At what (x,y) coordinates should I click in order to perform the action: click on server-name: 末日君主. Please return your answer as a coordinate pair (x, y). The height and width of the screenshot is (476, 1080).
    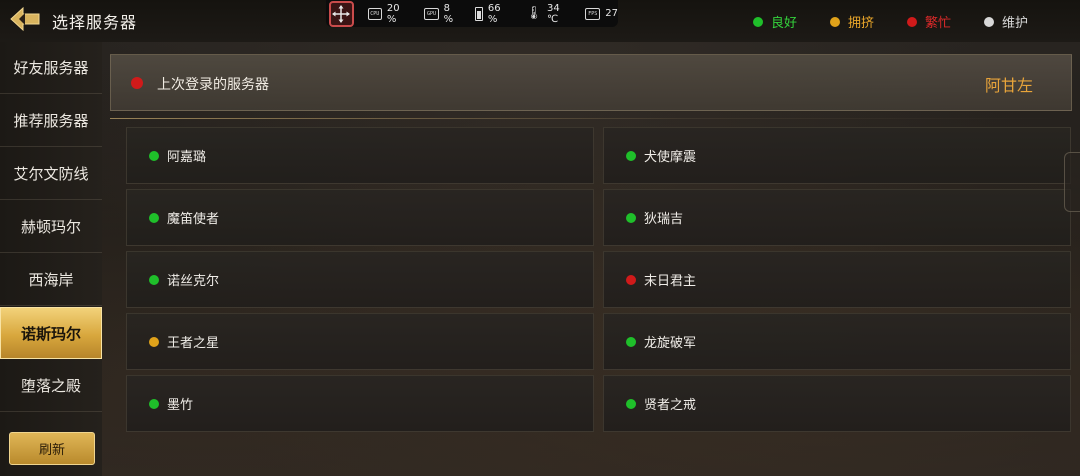
    Looking at the image, I should click on (670, 281).